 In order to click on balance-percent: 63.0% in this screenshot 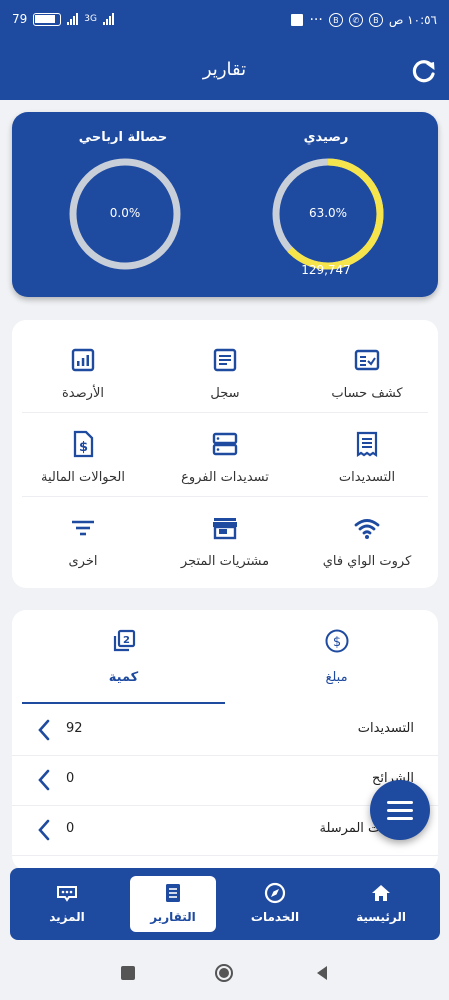, I will do `click(328, 213)`.